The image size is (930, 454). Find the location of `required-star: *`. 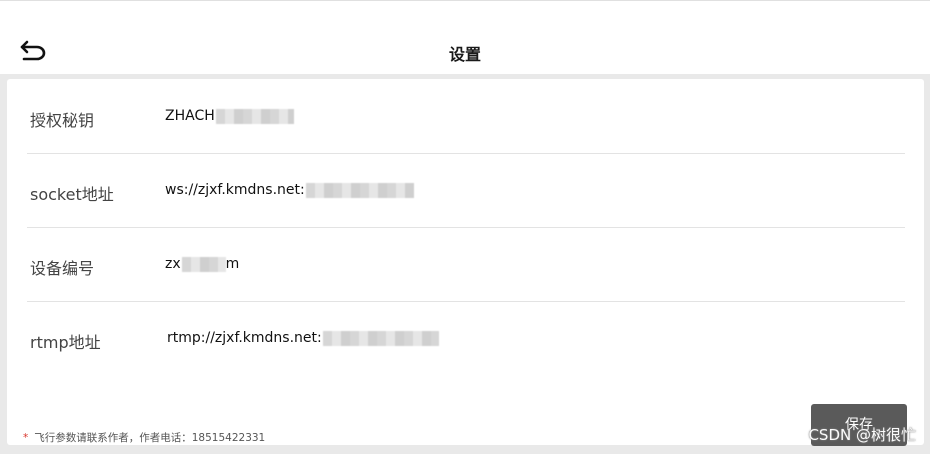

required-star: * is located at coordinates (26, 438).